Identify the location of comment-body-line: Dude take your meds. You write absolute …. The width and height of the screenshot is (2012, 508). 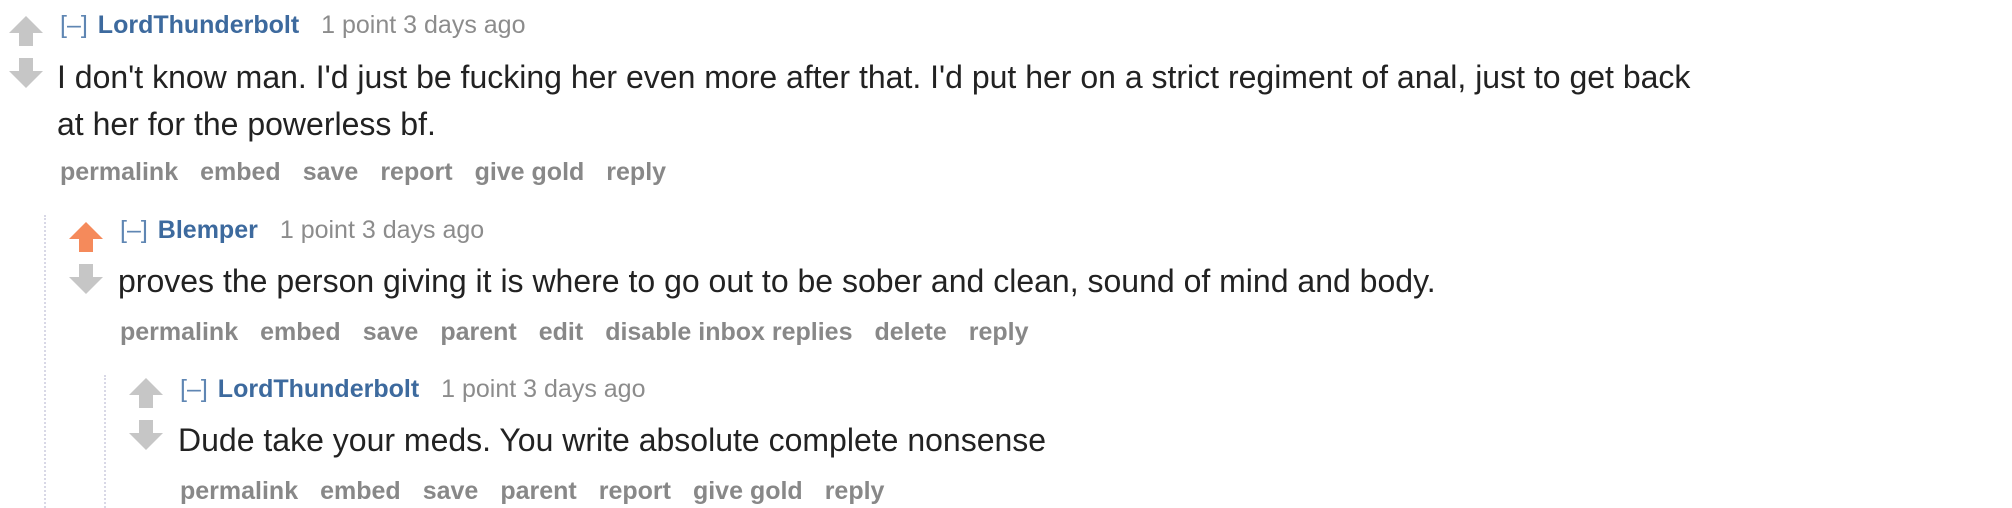
(612, 440).